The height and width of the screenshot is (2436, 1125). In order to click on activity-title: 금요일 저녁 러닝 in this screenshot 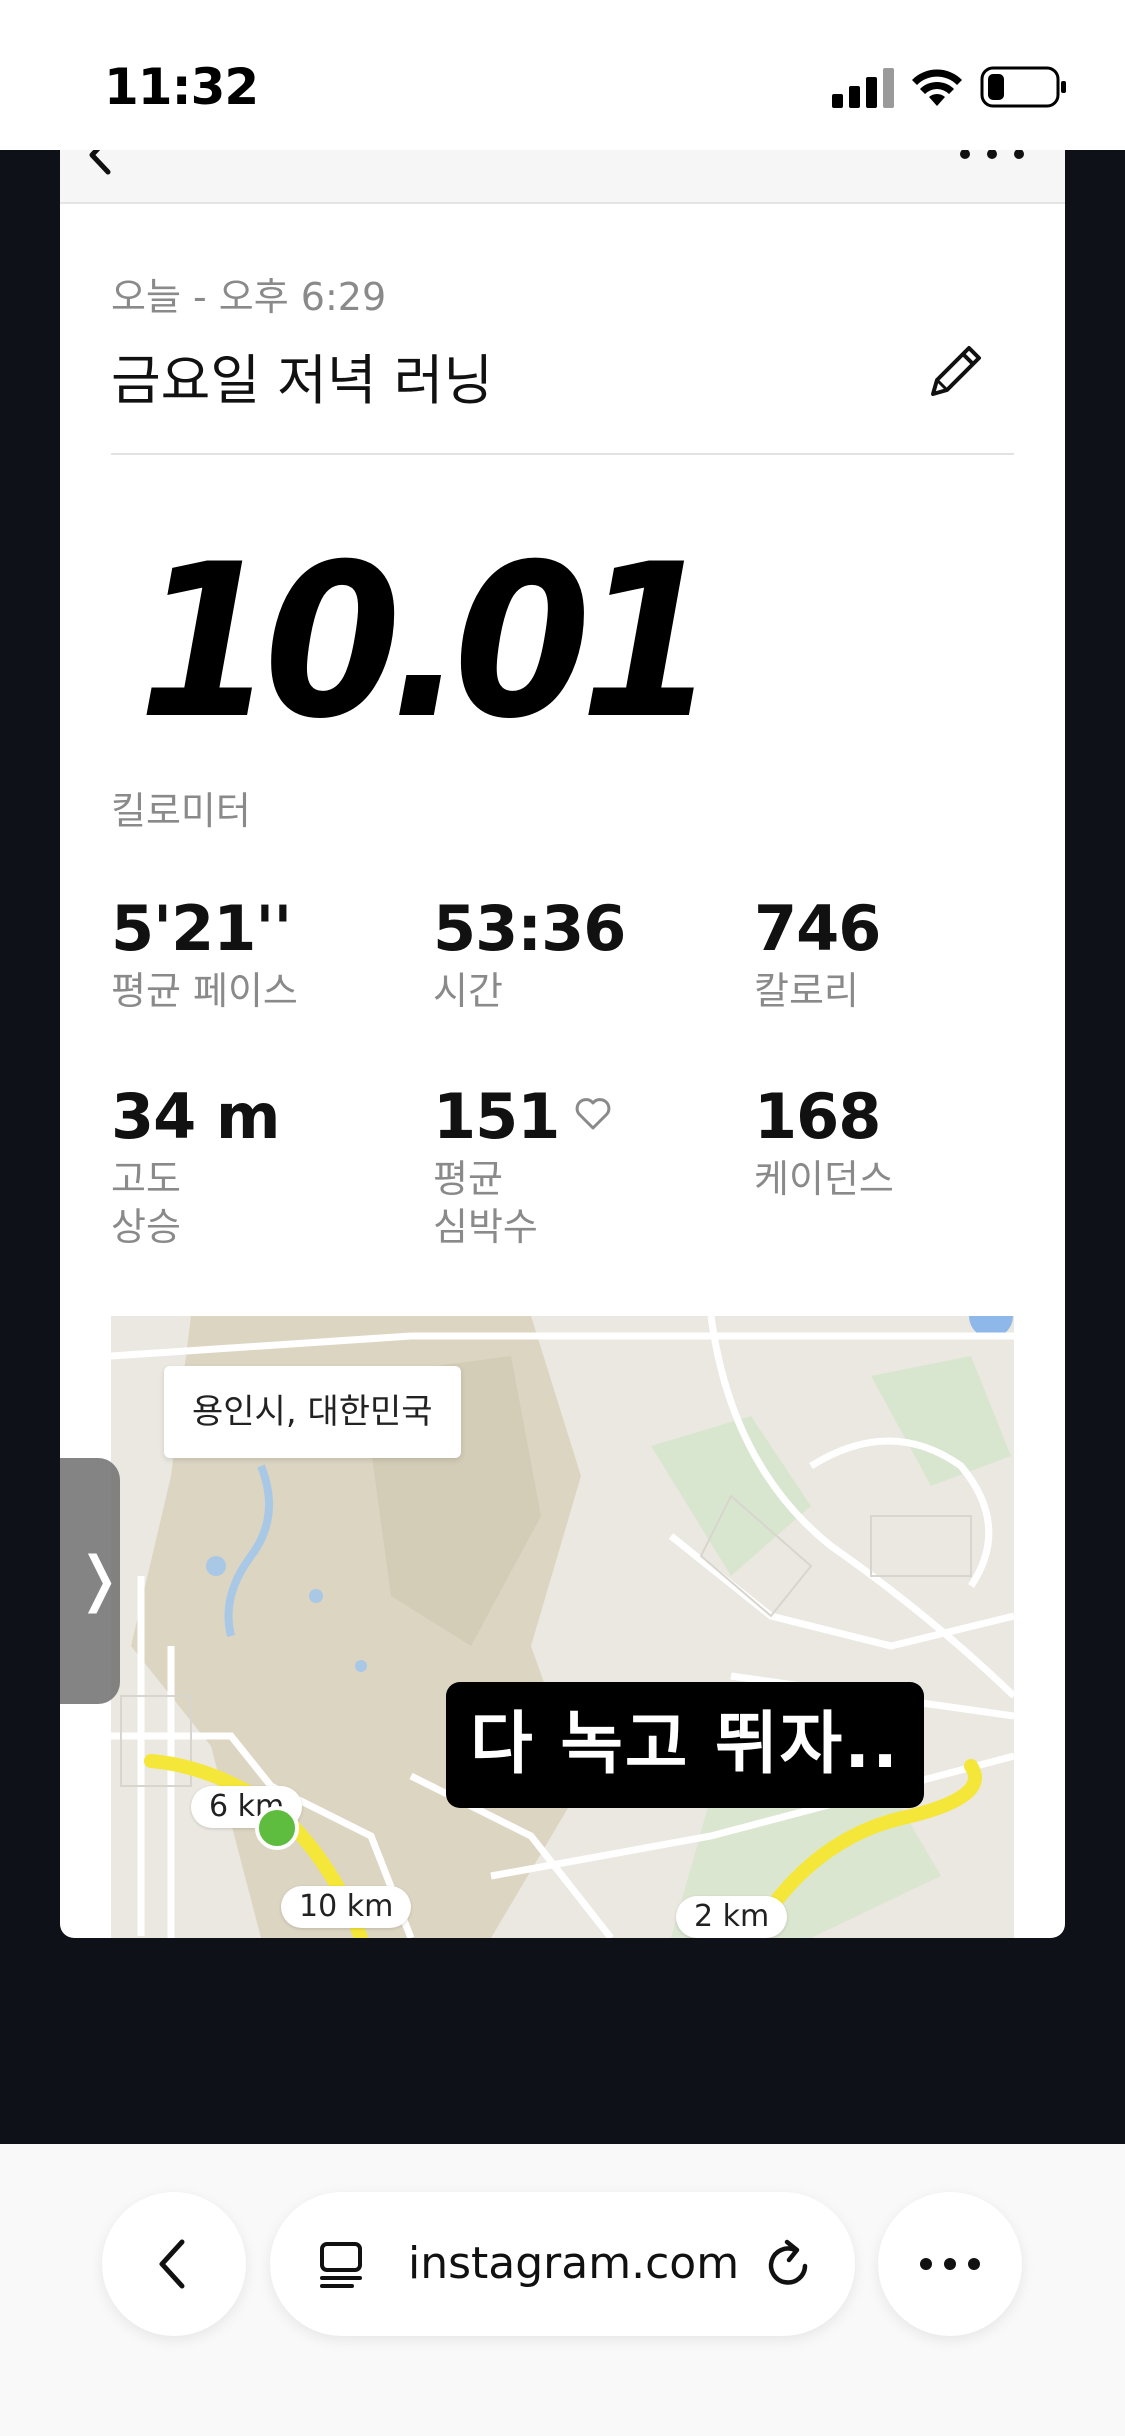, I will do `click(302, 380)`.